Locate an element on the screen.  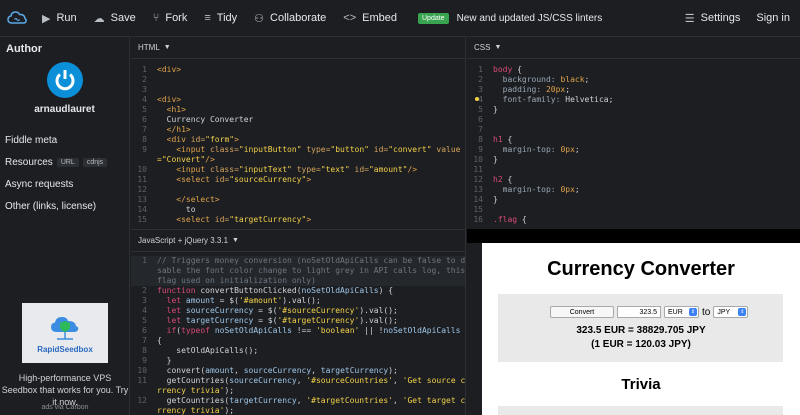
conversion-result: 323.5 EUR = 38829.705 JPY is located at coordinates (641, 330).